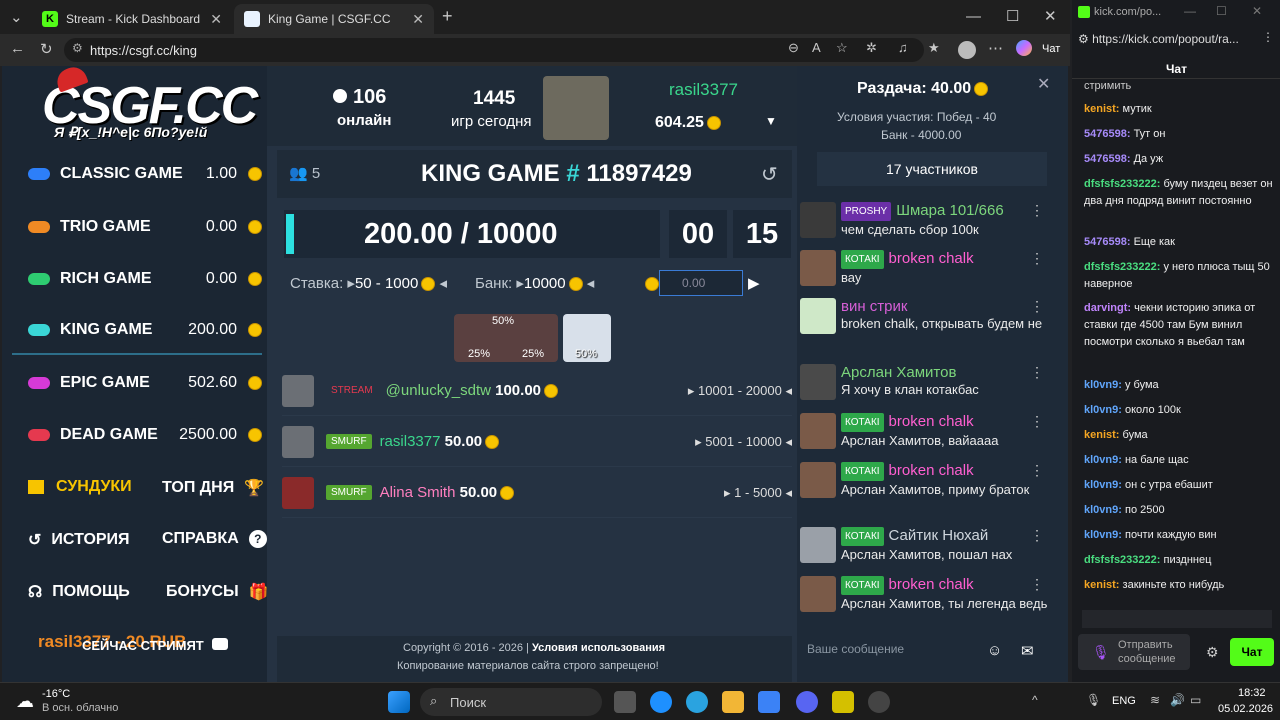 This screenshot has width=1280, height=720. I want to click on taskbar-search: ⌕ Поиск, so click(511, 702).